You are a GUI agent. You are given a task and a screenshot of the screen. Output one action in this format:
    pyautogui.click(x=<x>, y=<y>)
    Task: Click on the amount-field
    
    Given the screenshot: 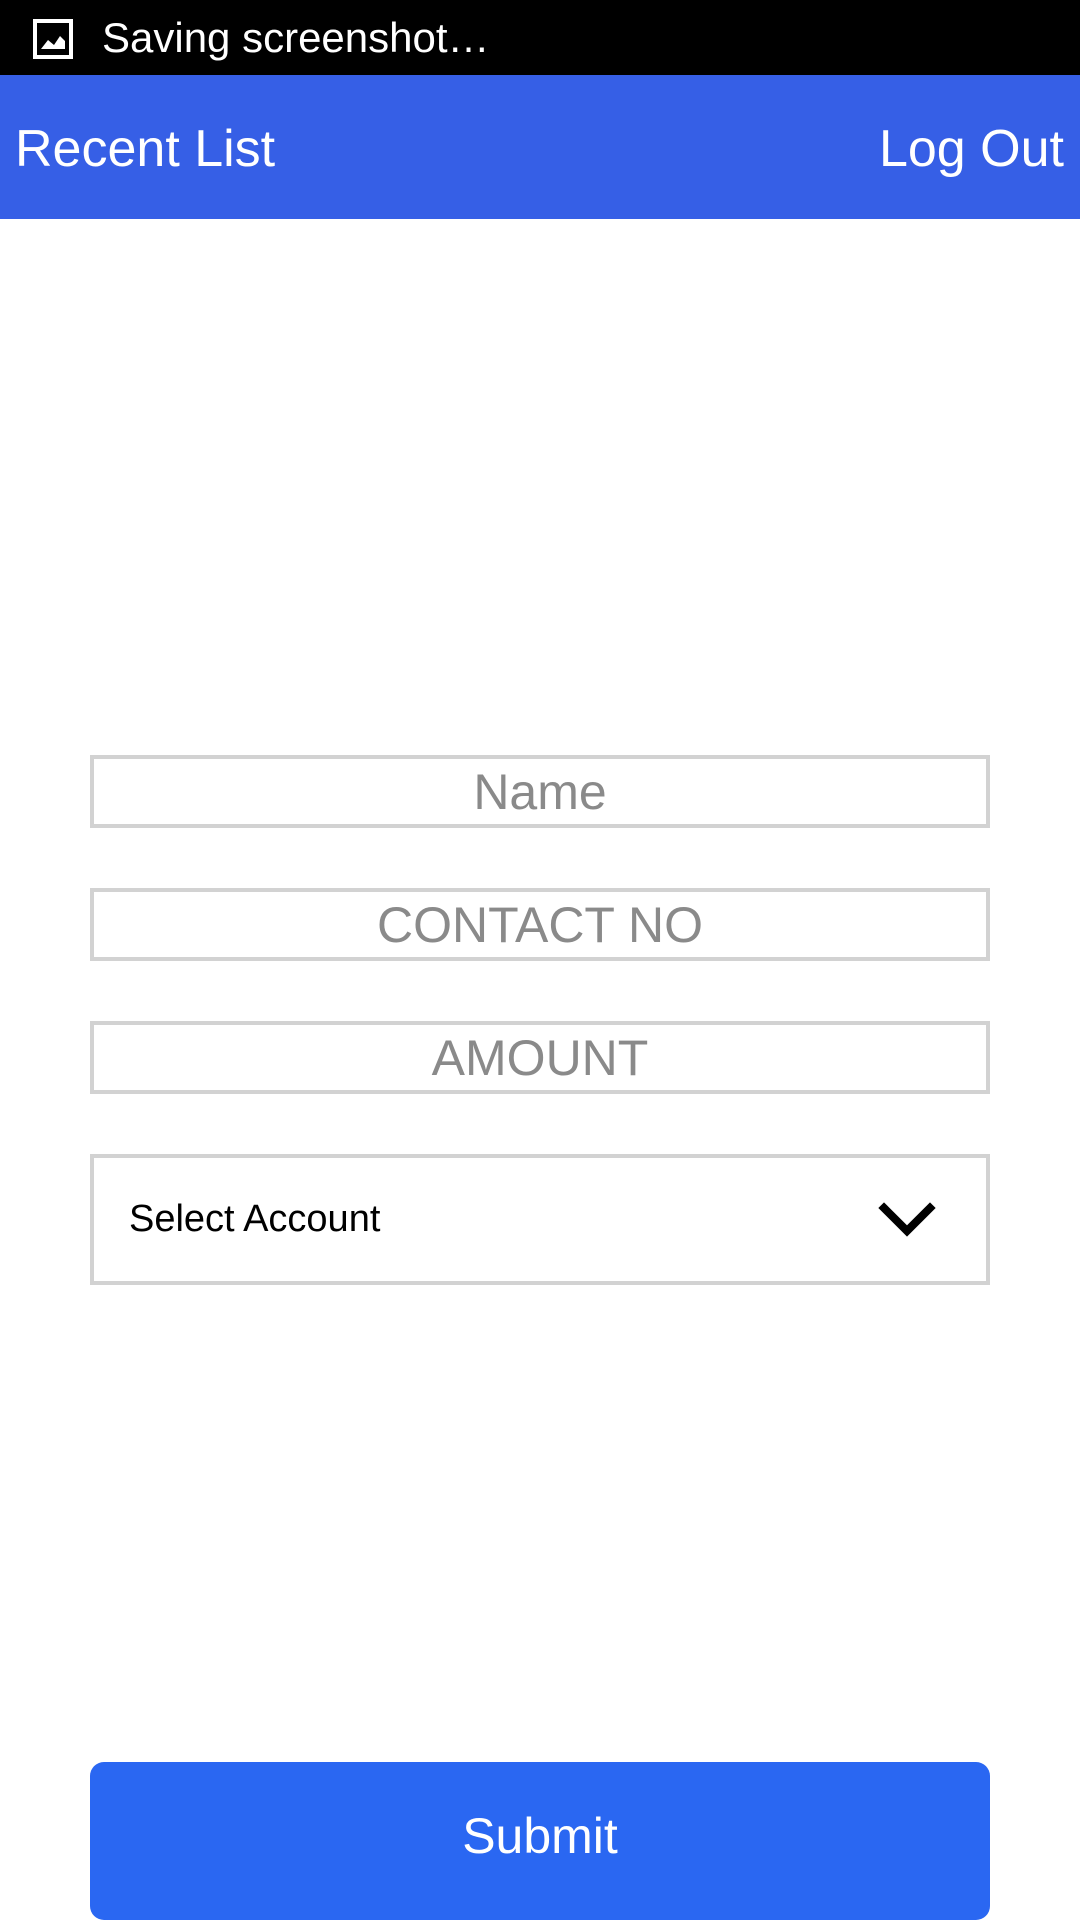 What is the action you would take?
    pyautogui.click(x=540, y=1057)
    